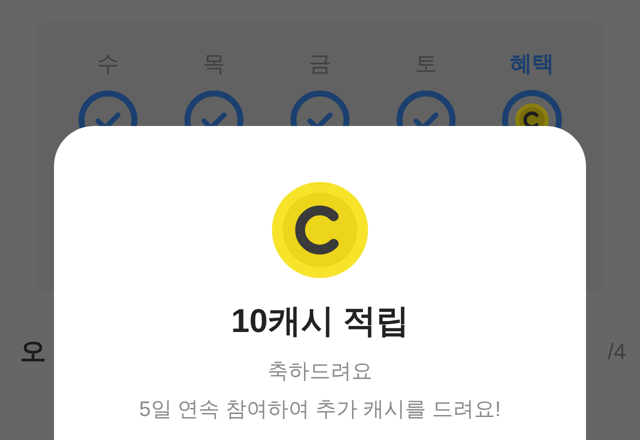  I want to click on section-title: 오, so click(33, 351).